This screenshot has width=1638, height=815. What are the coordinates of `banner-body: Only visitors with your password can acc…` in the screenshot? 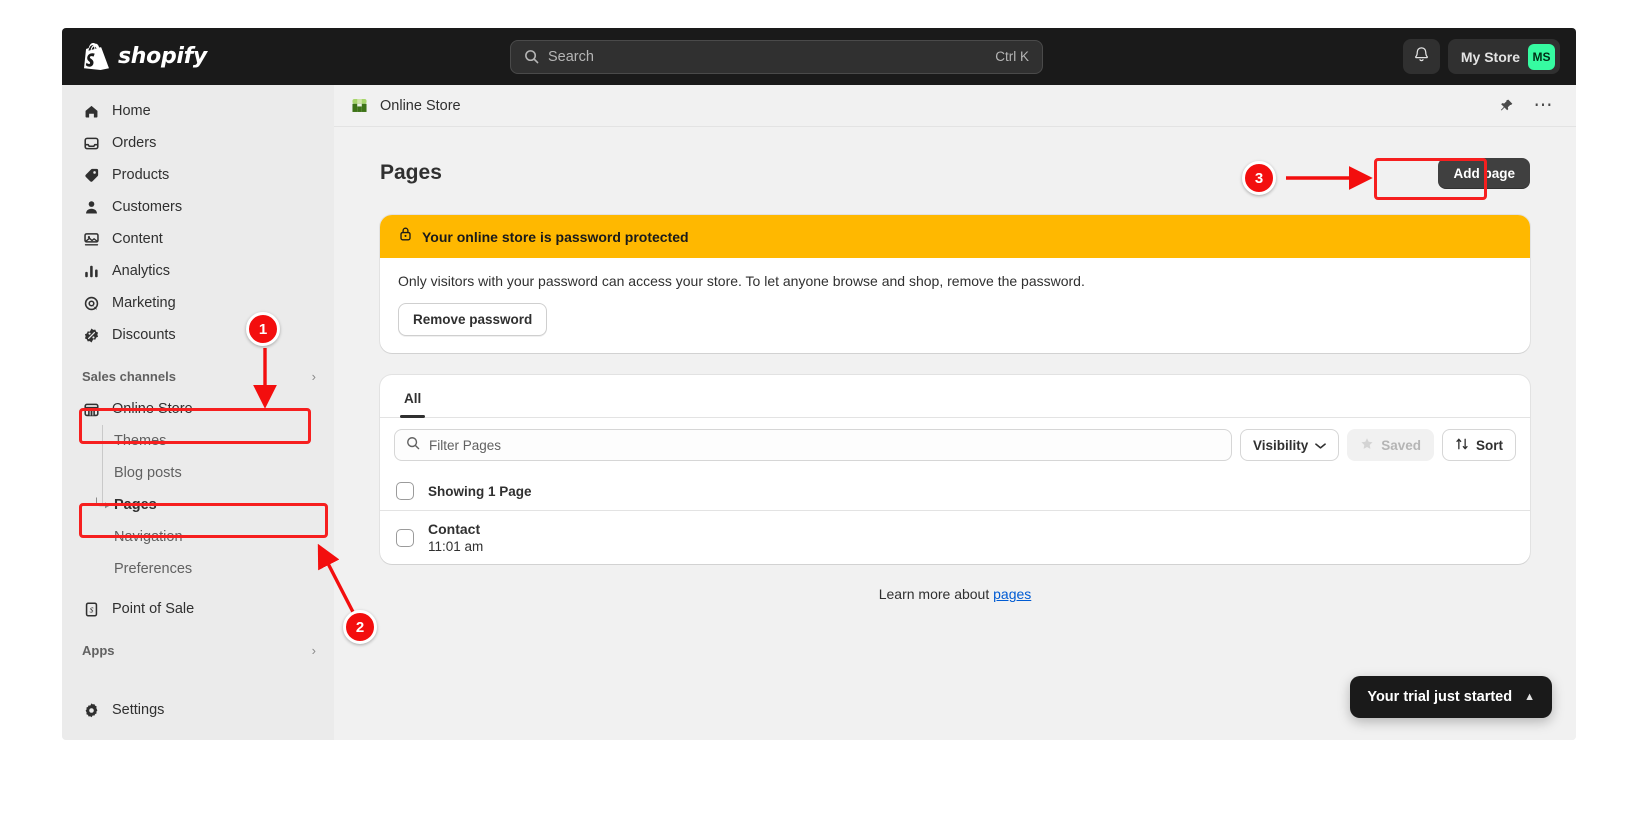 It's located at (955, 305).